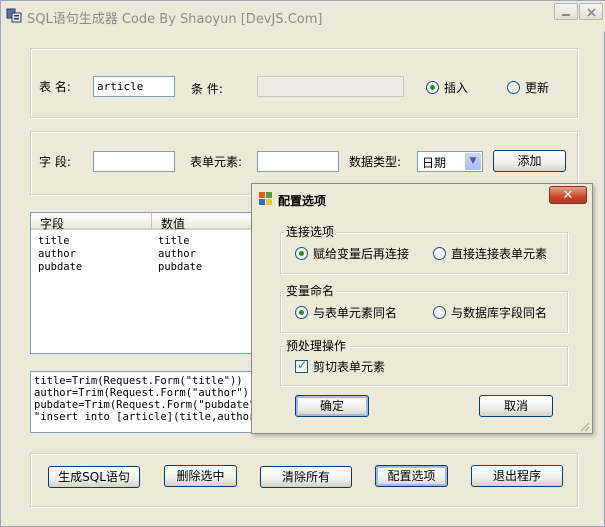 This screenshot has height=527, width=605. I want to click on generate-sql-button: 生成SQL语句, so click(94, 477).